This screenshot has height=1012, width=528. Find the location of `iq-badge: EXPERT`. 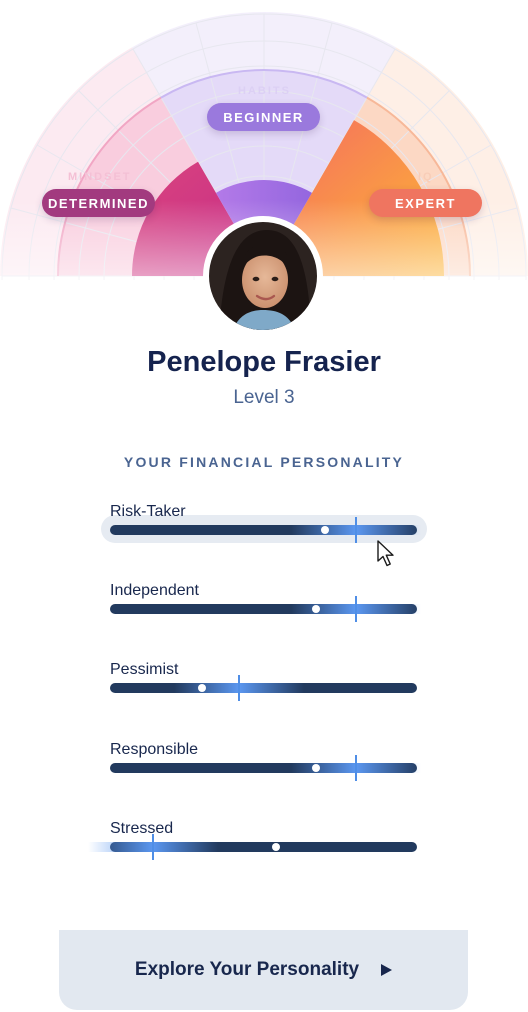

iq-badge: EXPERT is located at coordinates (425, 203).